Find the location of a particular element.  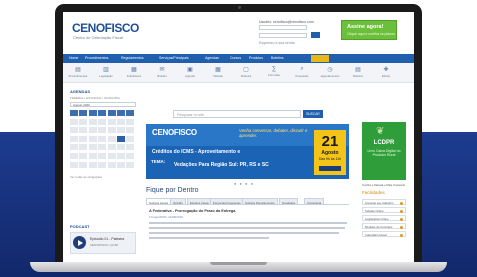

agenda-filter-links: FEDERAL | ESTADUAL | MUNICIPAL is located at coordinates (95, 98).